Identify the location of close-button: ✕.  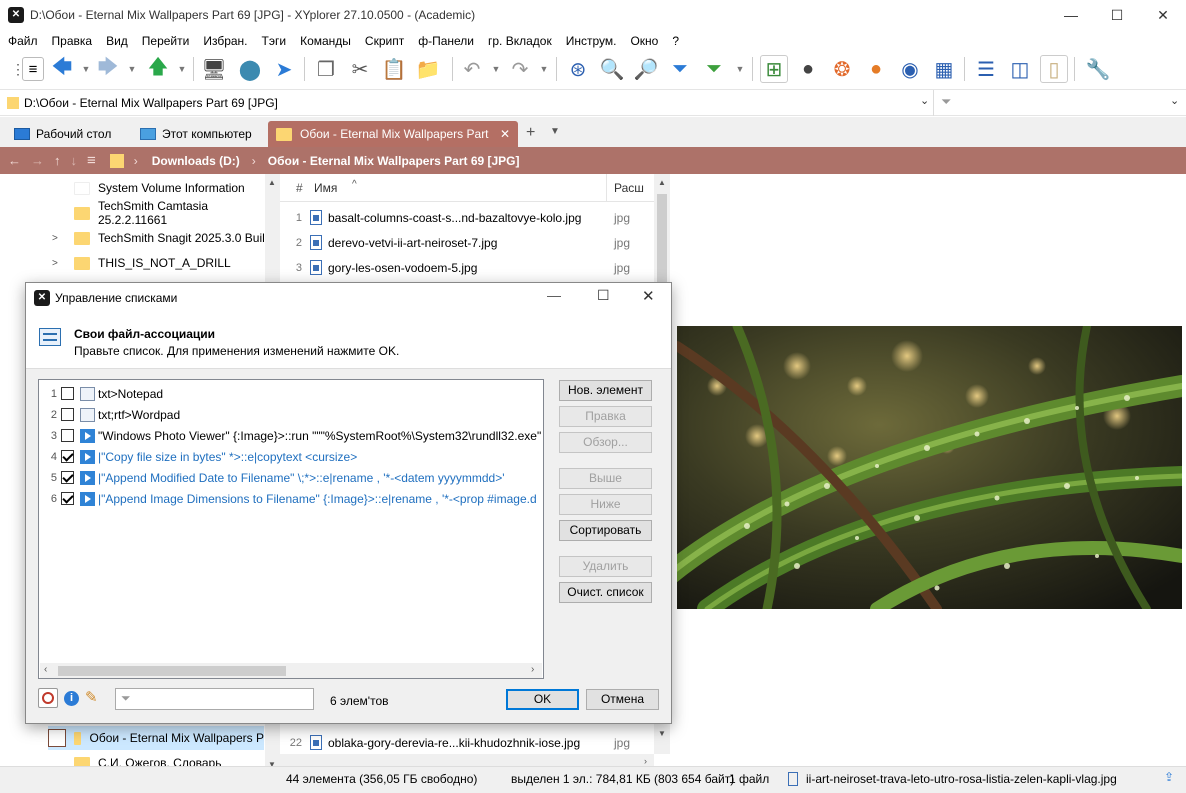
(1163, 15).